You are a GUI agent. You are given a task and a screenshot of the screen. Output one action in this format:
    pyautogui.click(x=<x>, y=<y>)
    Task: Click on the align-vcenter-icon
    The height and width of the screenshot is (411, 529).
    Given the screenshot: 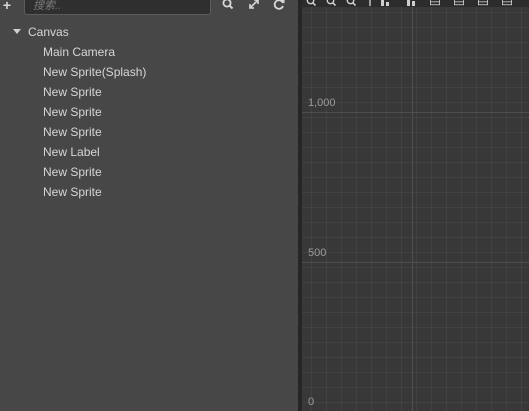 What is the action you would take?
    pyautogui.click(x=411, y=3)
    